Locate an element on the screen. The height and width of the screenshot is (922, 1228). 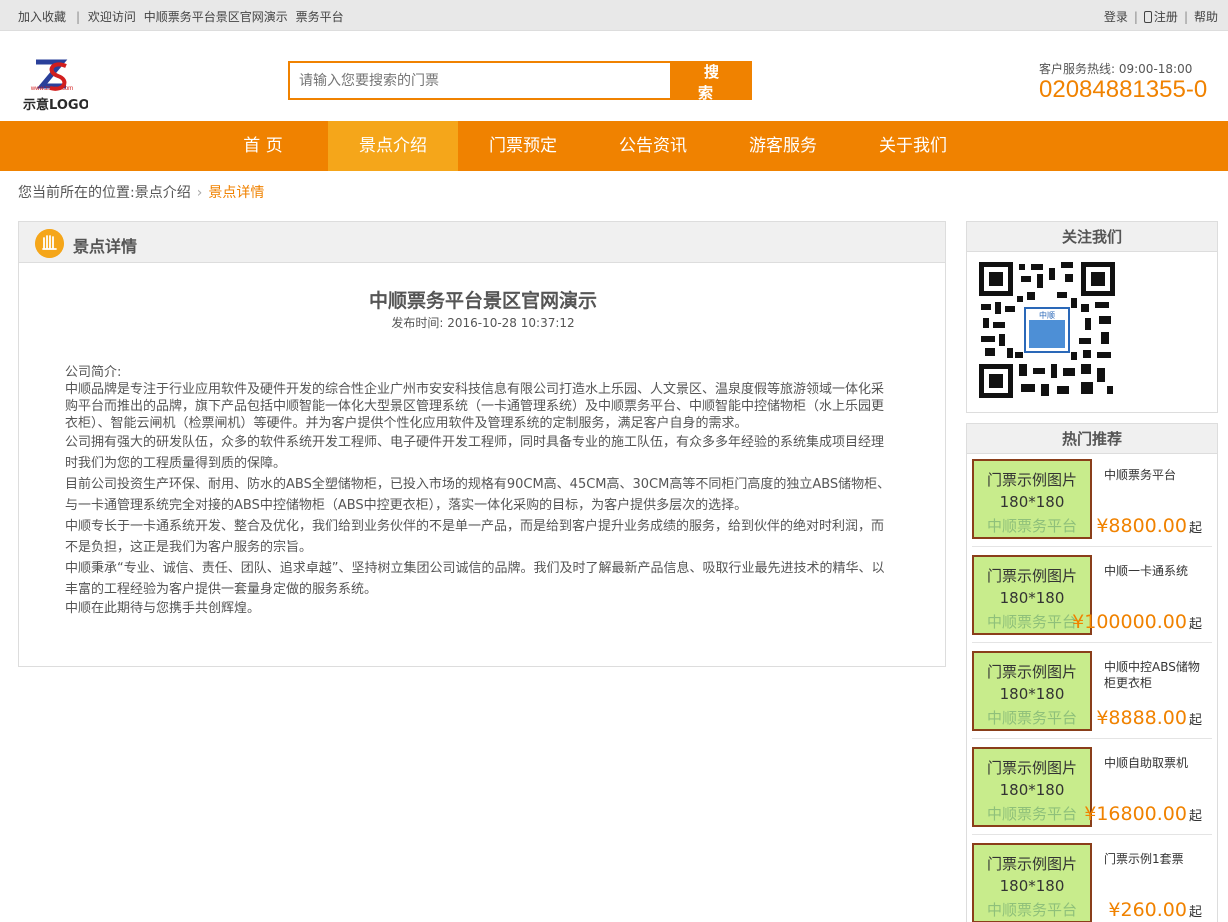
paragraph: 中顺在此期待与您携手共创辉煌。 is located at coordinates (163, 608).